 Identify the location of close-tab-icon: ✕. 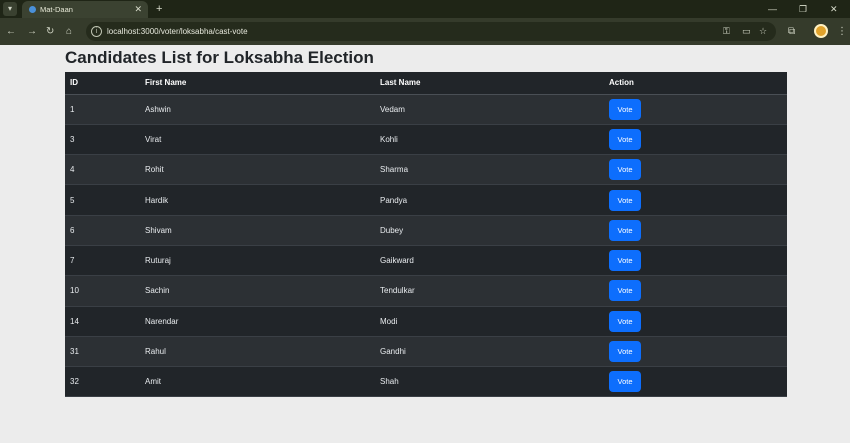
(138, 9).